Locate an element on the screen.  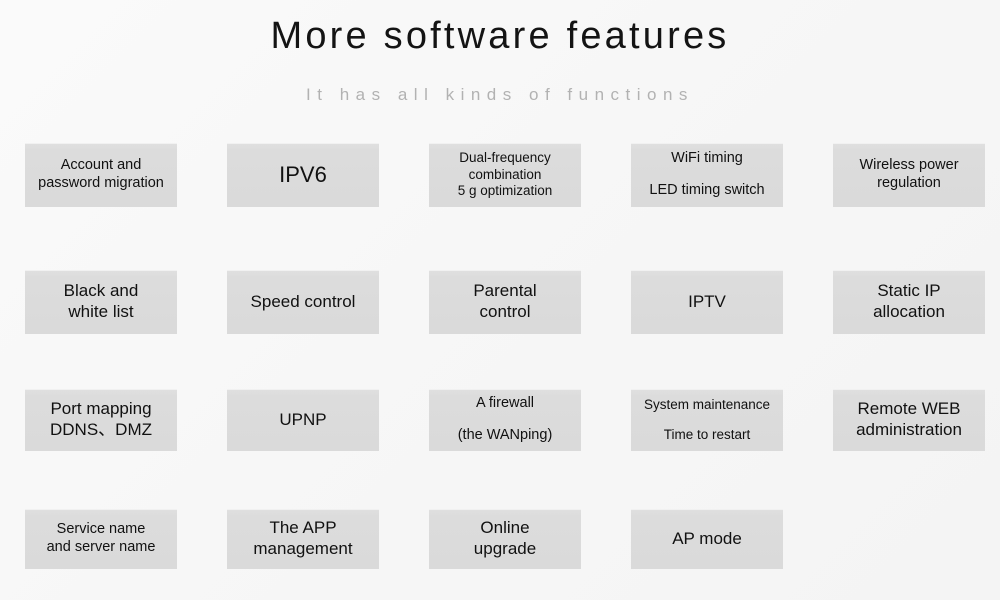
feature-box: Static IP allocation is located at coordinates (909, 302).